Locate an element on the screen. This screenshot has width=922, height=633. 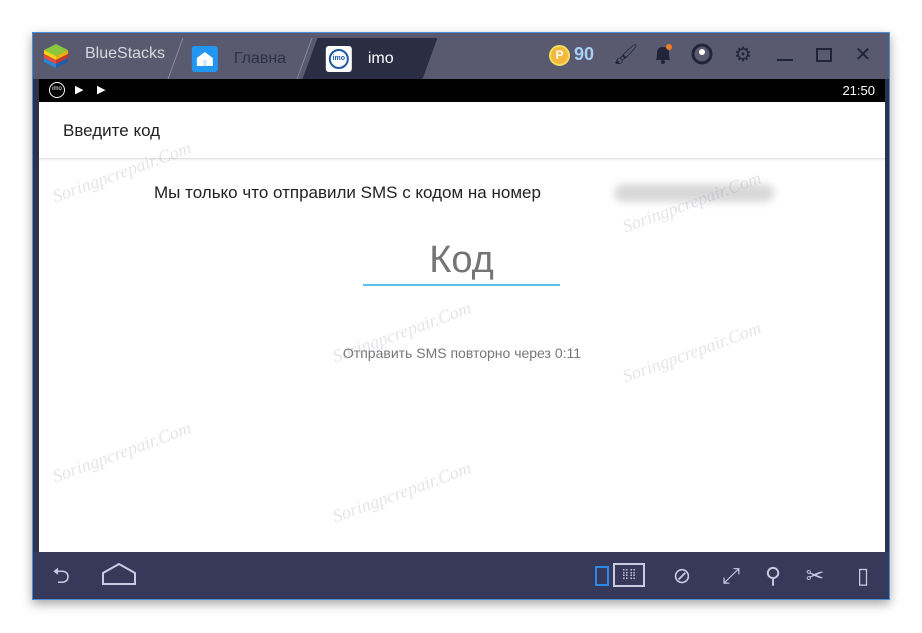
tab-imo: imo imo is located at coordinates (370, 58).